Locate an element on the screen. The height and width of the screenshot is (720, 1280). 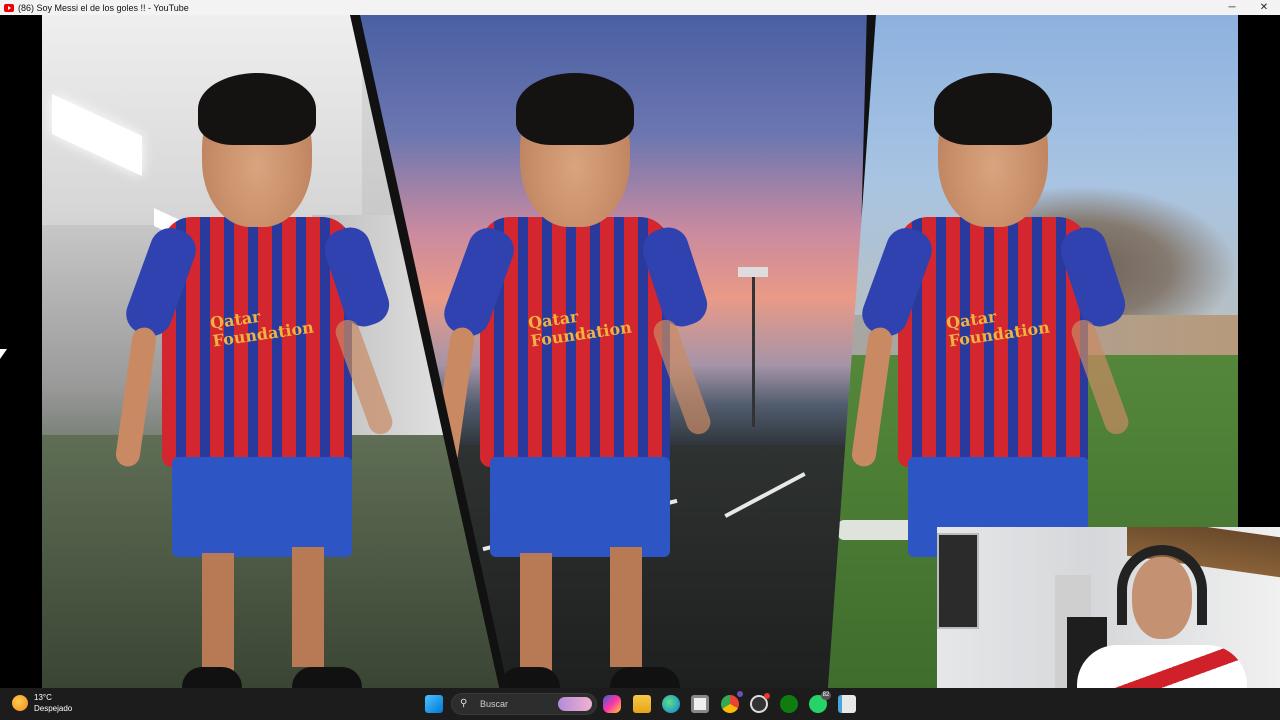
search-icon: ⚲ is located at coordinates (464, 703).